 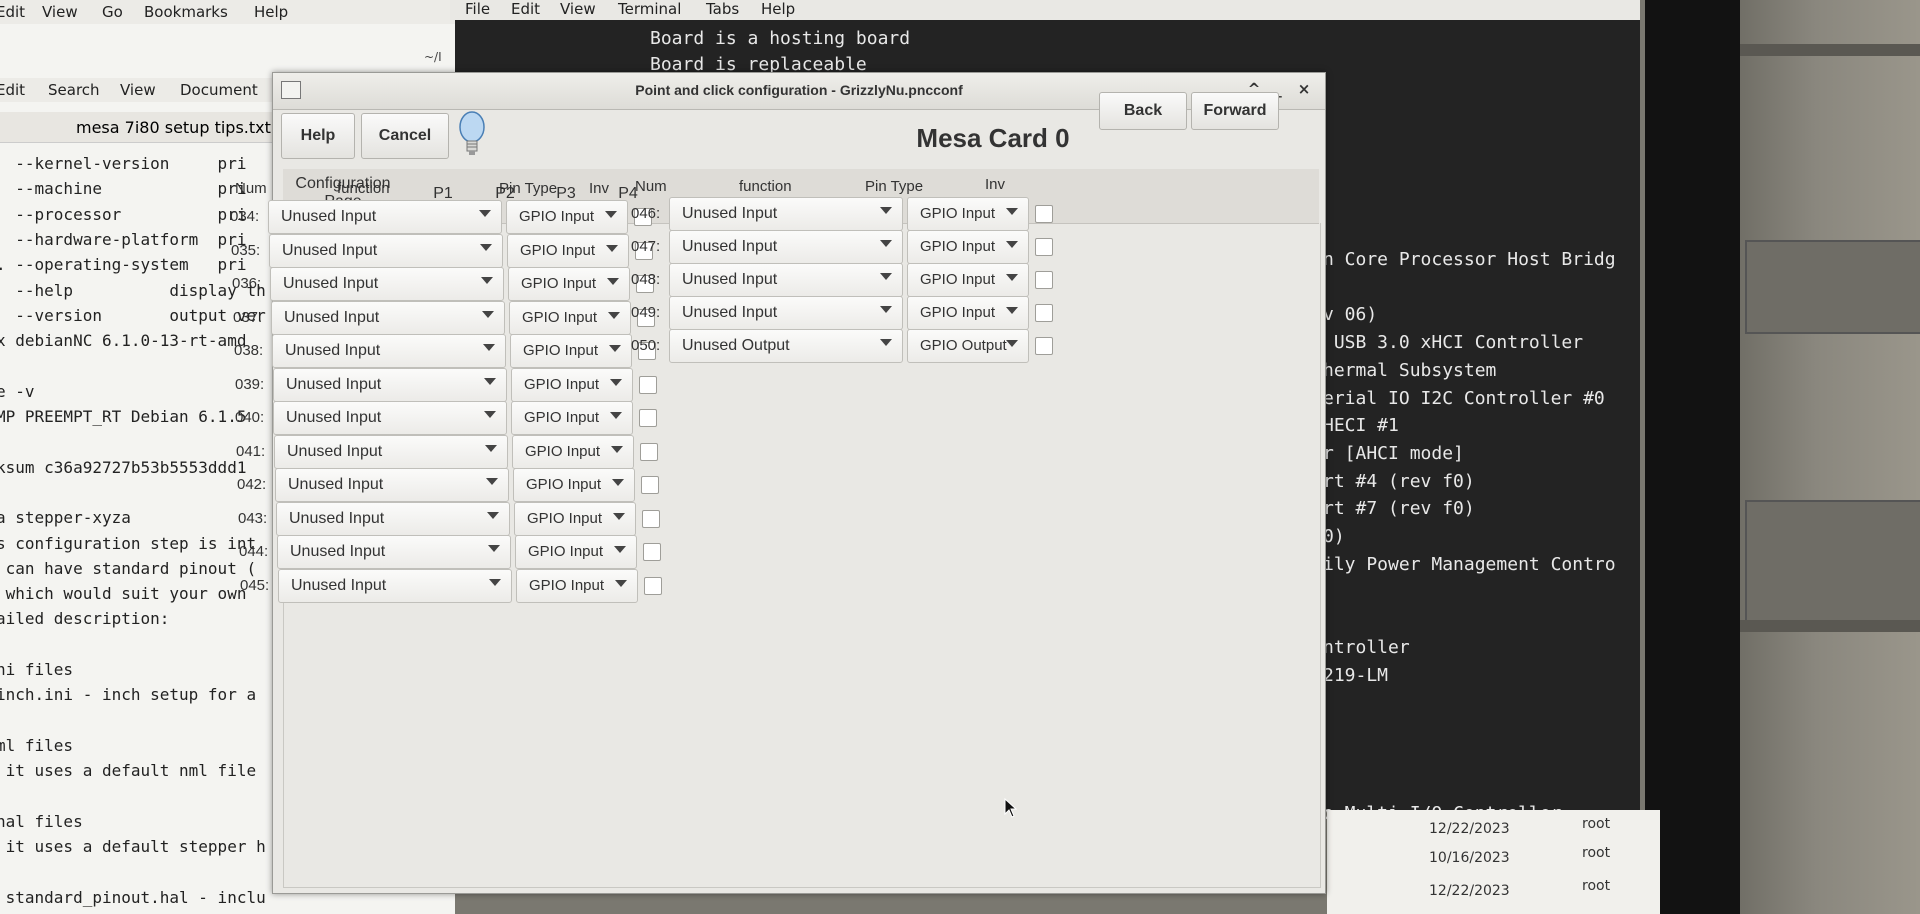 I want to click on terminal-line: Board is a hosting board, so click(x=780, y=38).